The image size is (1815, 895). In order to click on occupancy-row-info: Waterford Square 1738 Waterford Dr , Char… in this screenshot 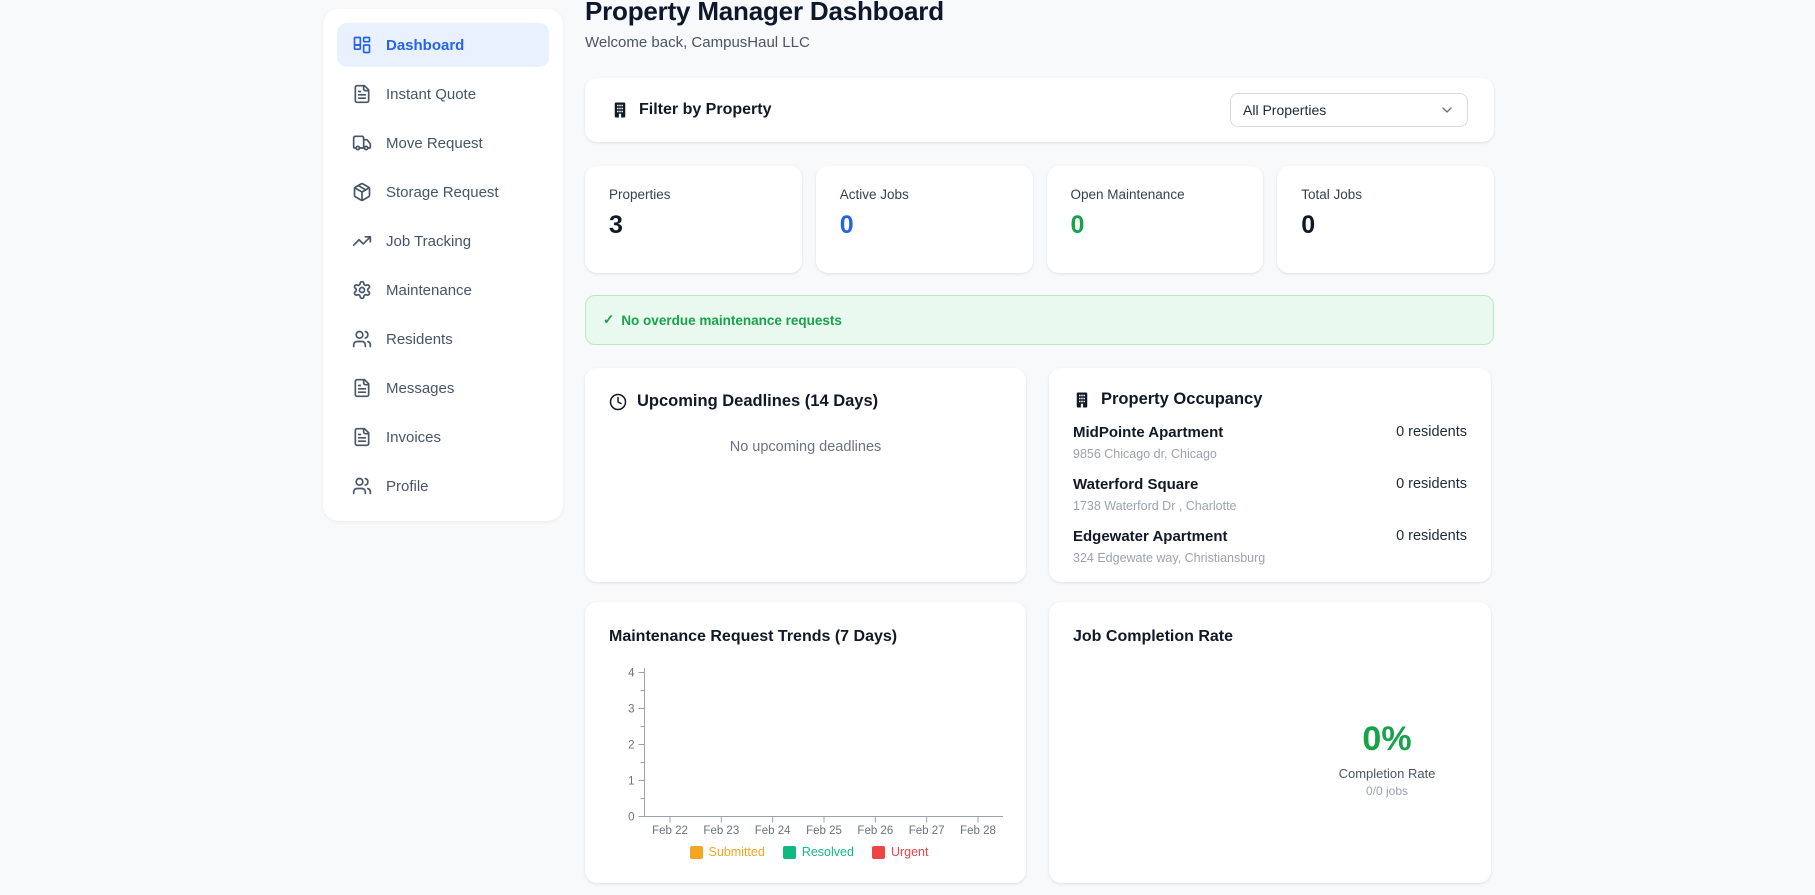, I will do `click(1155, 494)`.